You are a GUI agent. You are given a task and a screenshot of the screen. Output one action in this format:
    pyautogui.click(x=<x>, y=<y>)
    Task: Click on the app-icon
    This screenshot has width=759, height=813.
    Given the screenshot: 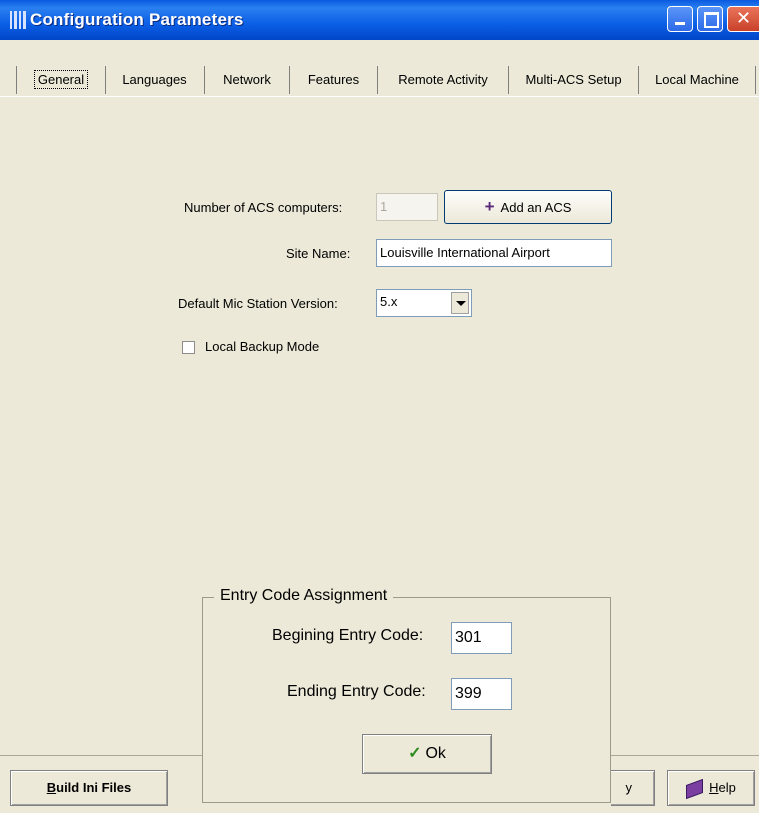 What is the action you would take?
    pyautogui.click(x=18, y=20)
    